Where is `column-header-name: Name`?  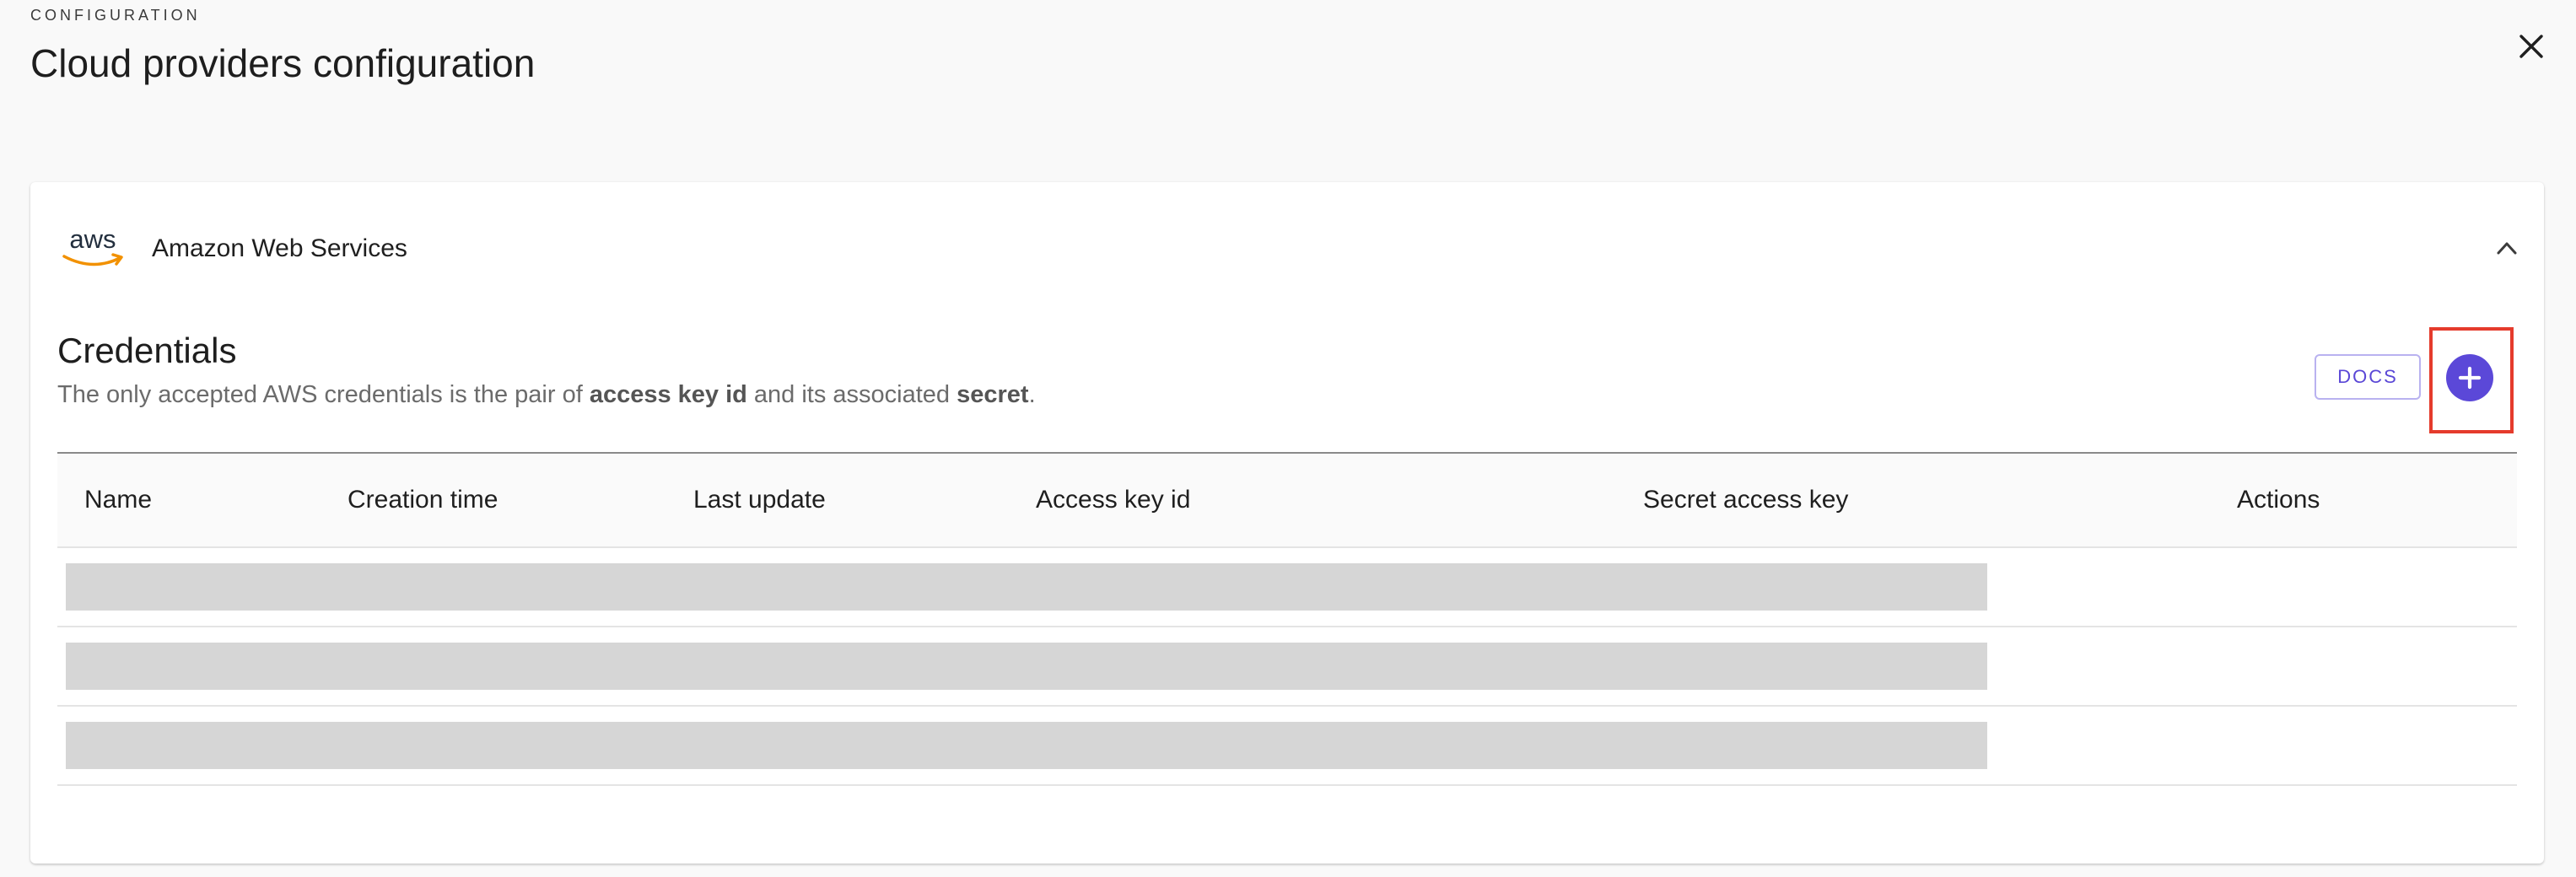
column-header-name: Name is located at coordinates (118, 500).